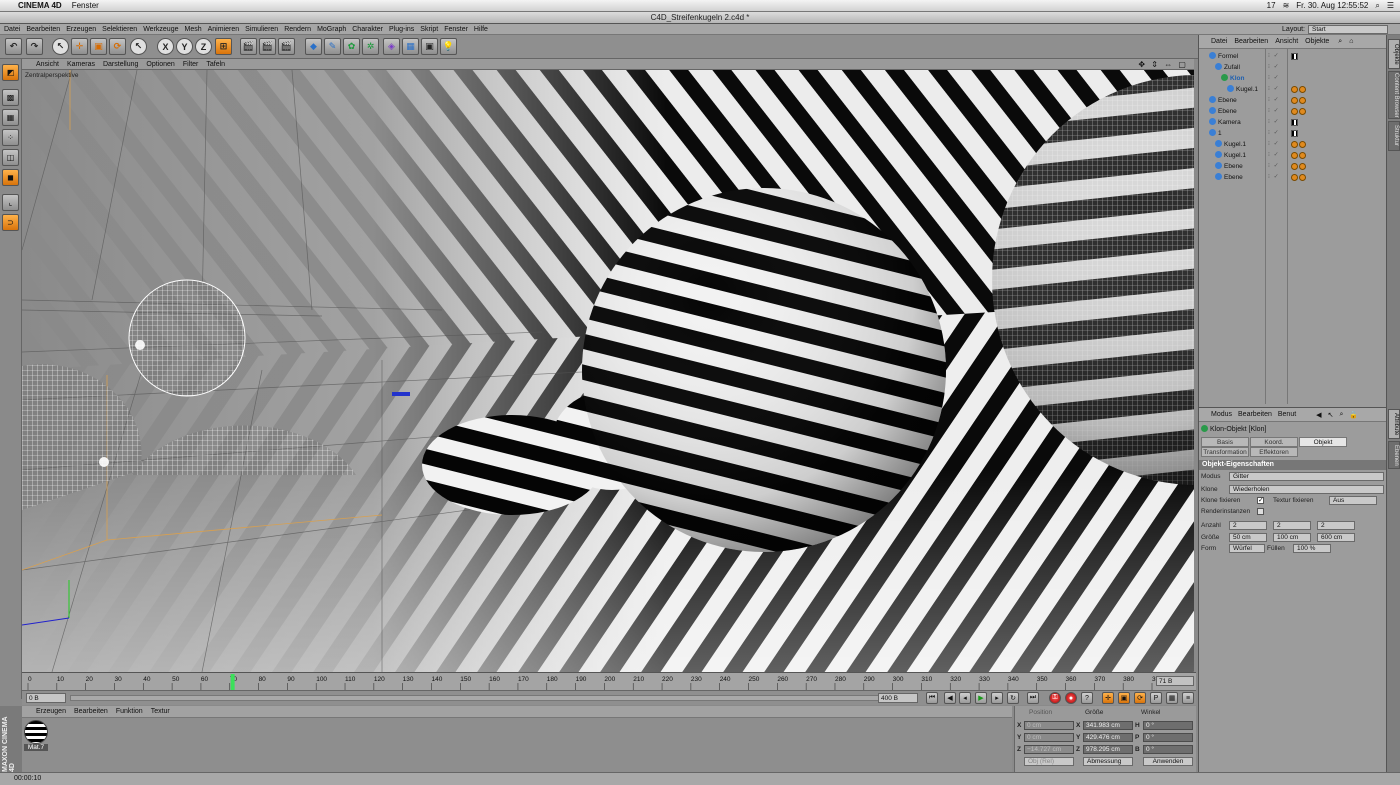 This screenshot has width=1400, height=785. What do you see at coordinates (1108, 737) in the screenshot?
I see `coord-y-size: 429.476 cm` at bounding box center [1108, 737].